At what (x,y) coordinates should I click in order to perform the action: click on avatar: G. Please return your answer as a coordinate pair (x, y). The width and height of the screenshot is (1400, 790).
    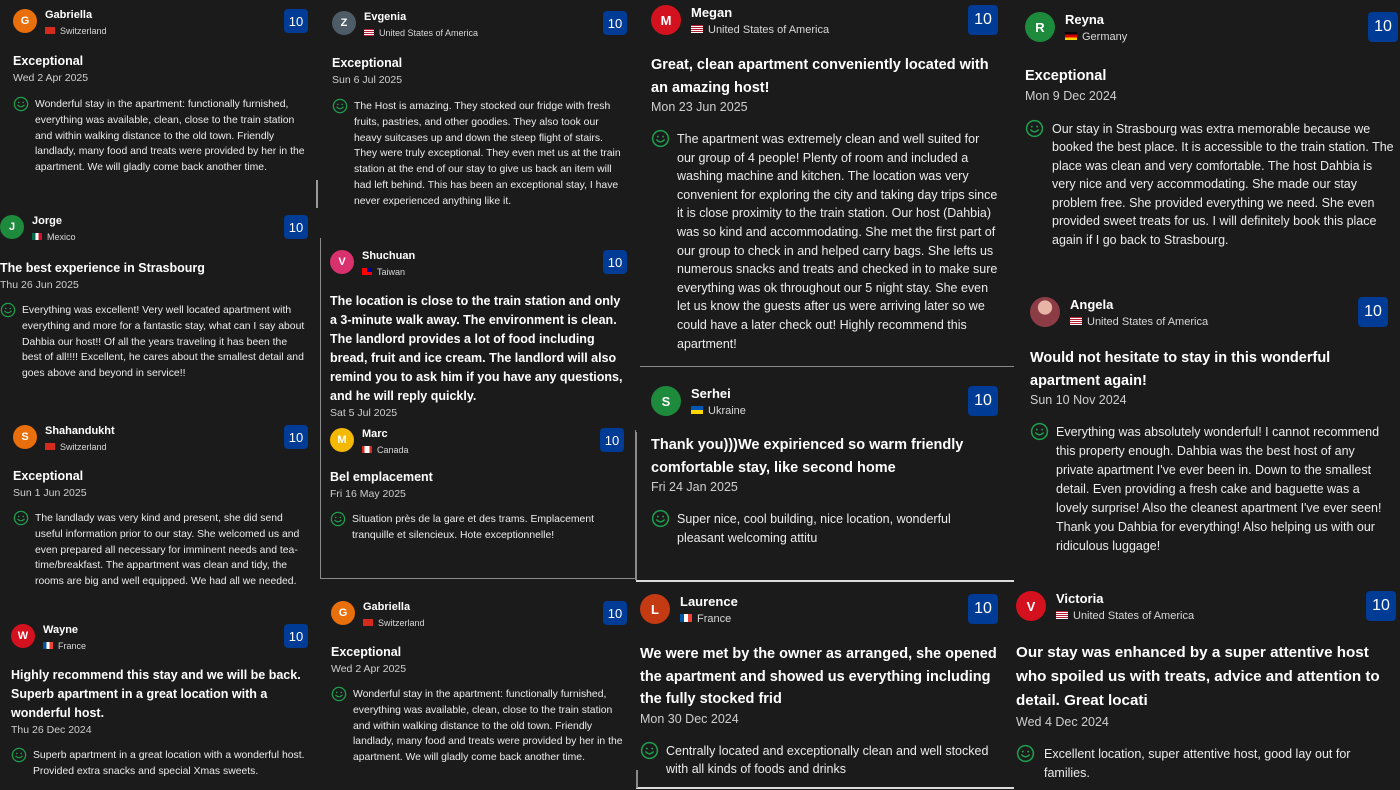
    Looking at the image, I should click on (25, 21).